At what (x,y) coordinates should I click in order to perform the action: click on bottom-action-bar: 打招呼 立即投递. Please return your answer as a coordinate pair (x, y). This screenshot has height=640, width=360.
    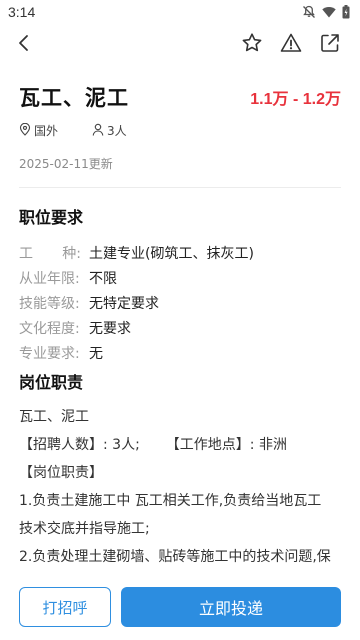
    Looking at the image, I should click on (180, 608).